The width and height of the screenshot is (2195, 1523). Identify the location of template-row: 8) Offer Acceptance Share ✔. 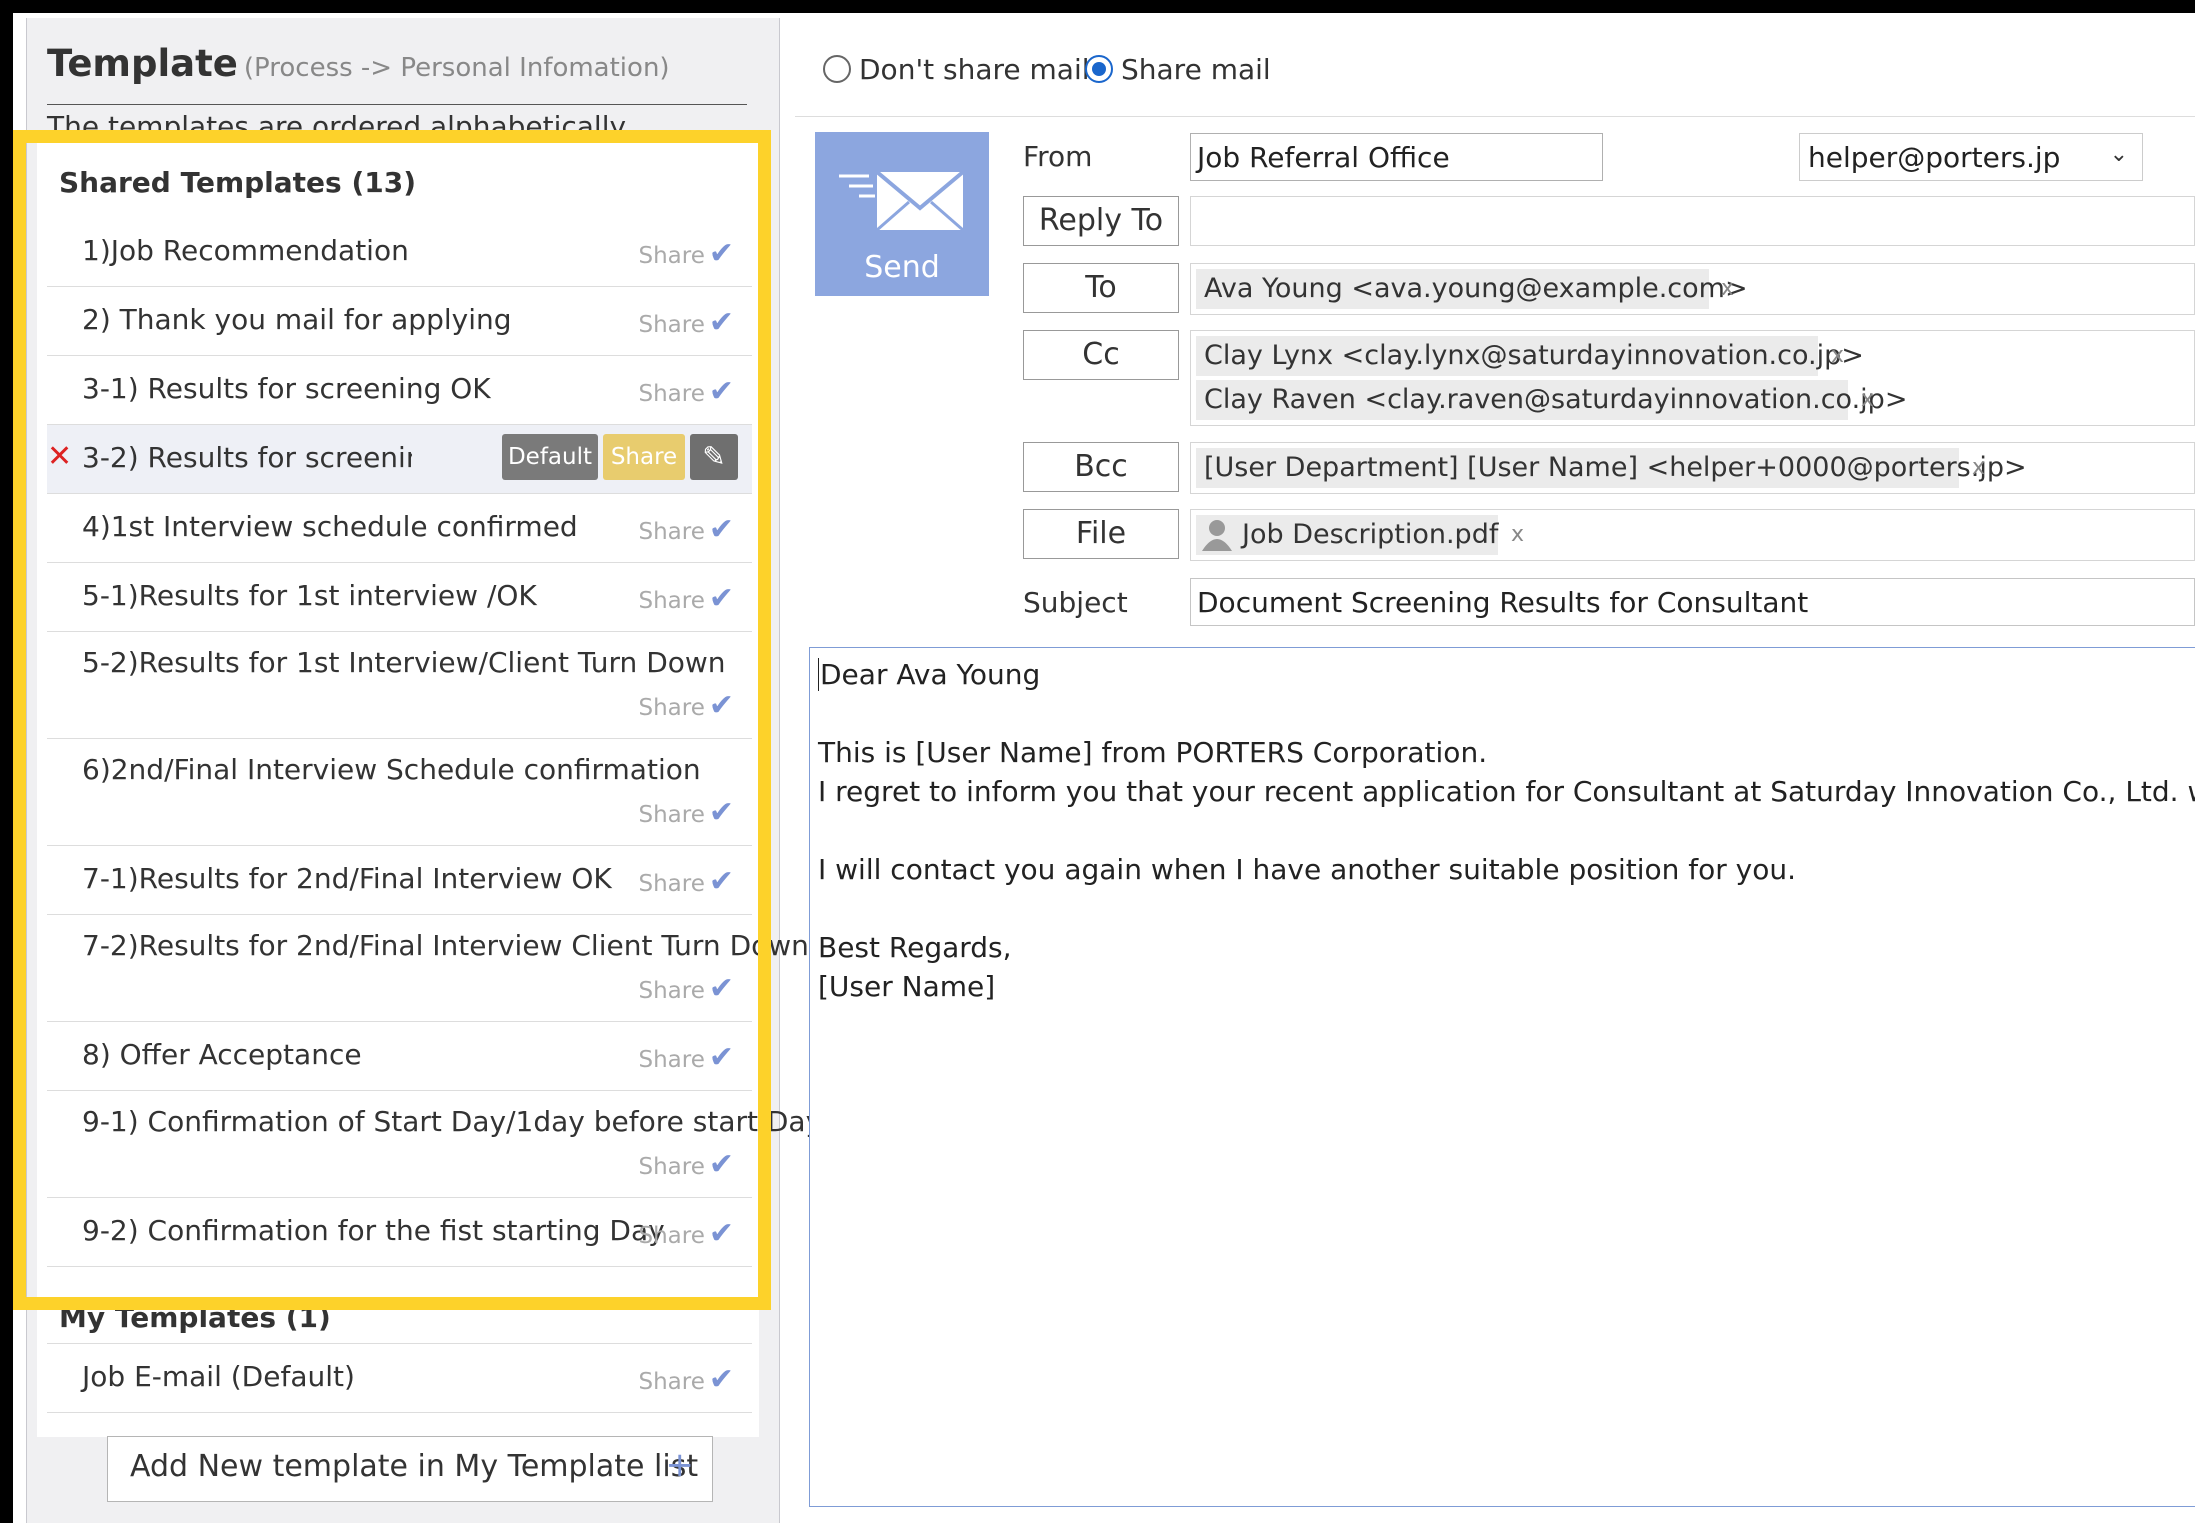
(399, 1056).